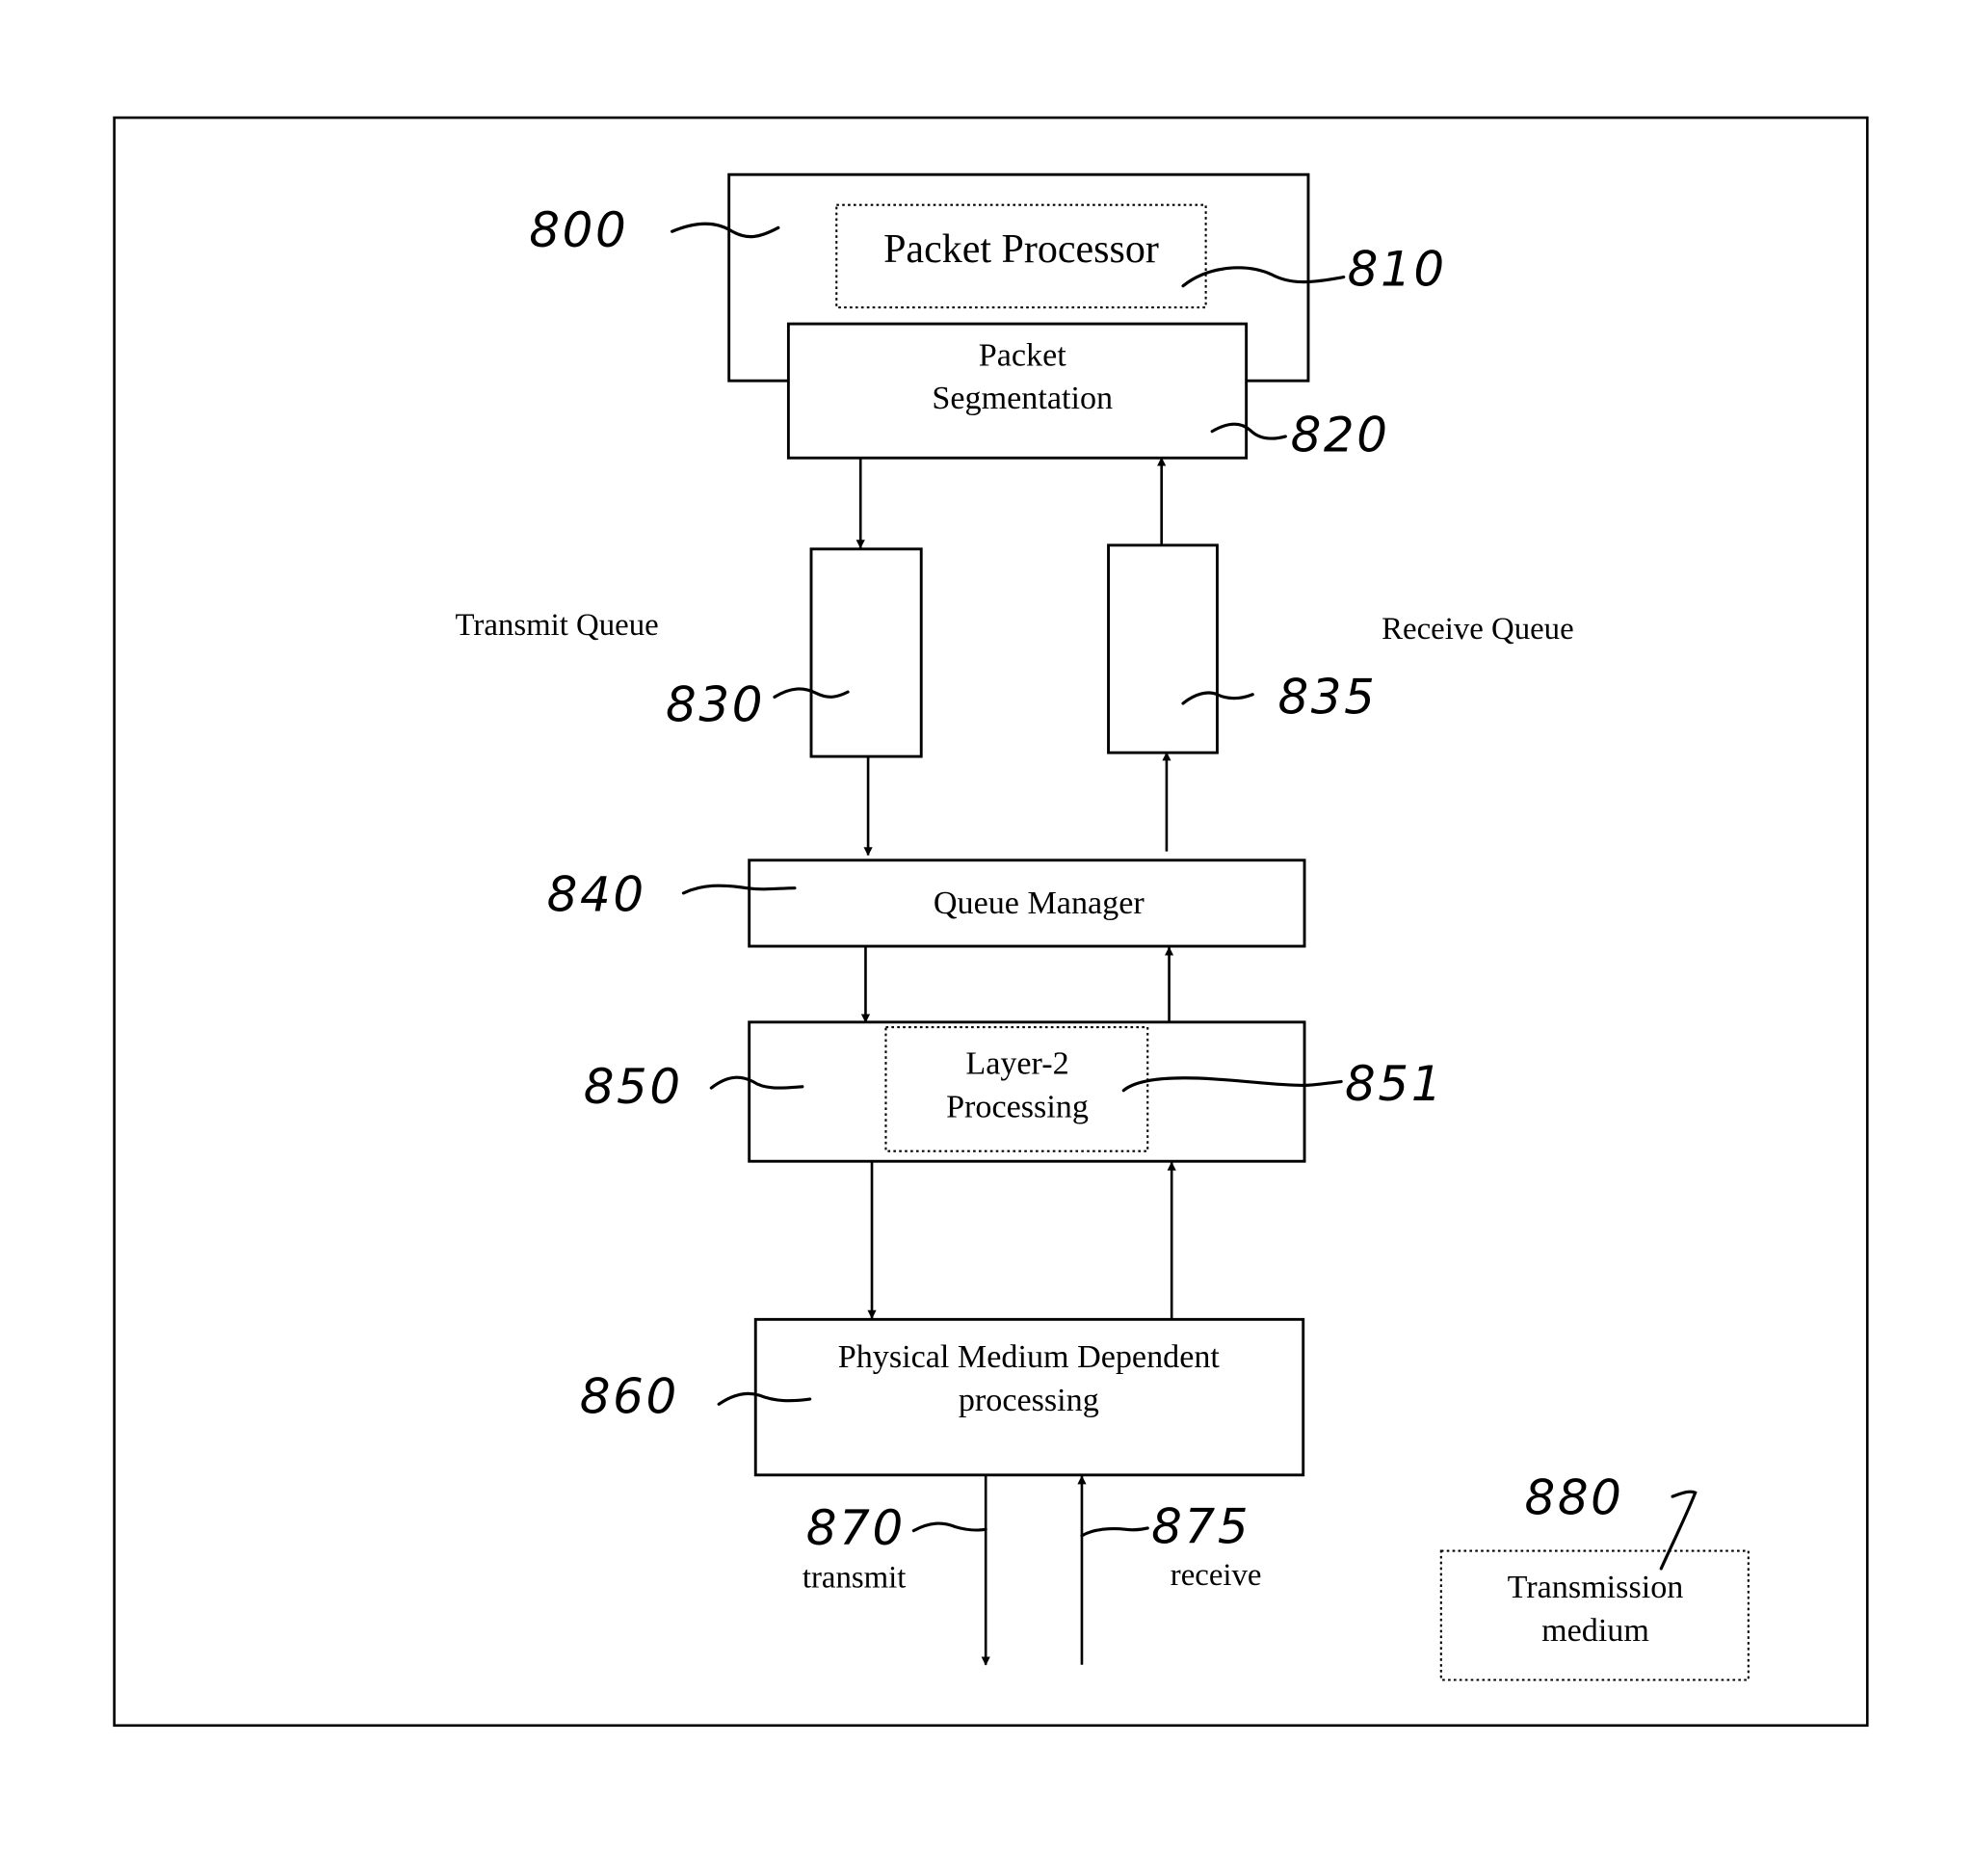 This screenshot has width=1974, height=1876. What do you see at coordinates (1216, 1575) in the screenshot?
I see `receive-label: receive` at bounding box center [1216, 1575].